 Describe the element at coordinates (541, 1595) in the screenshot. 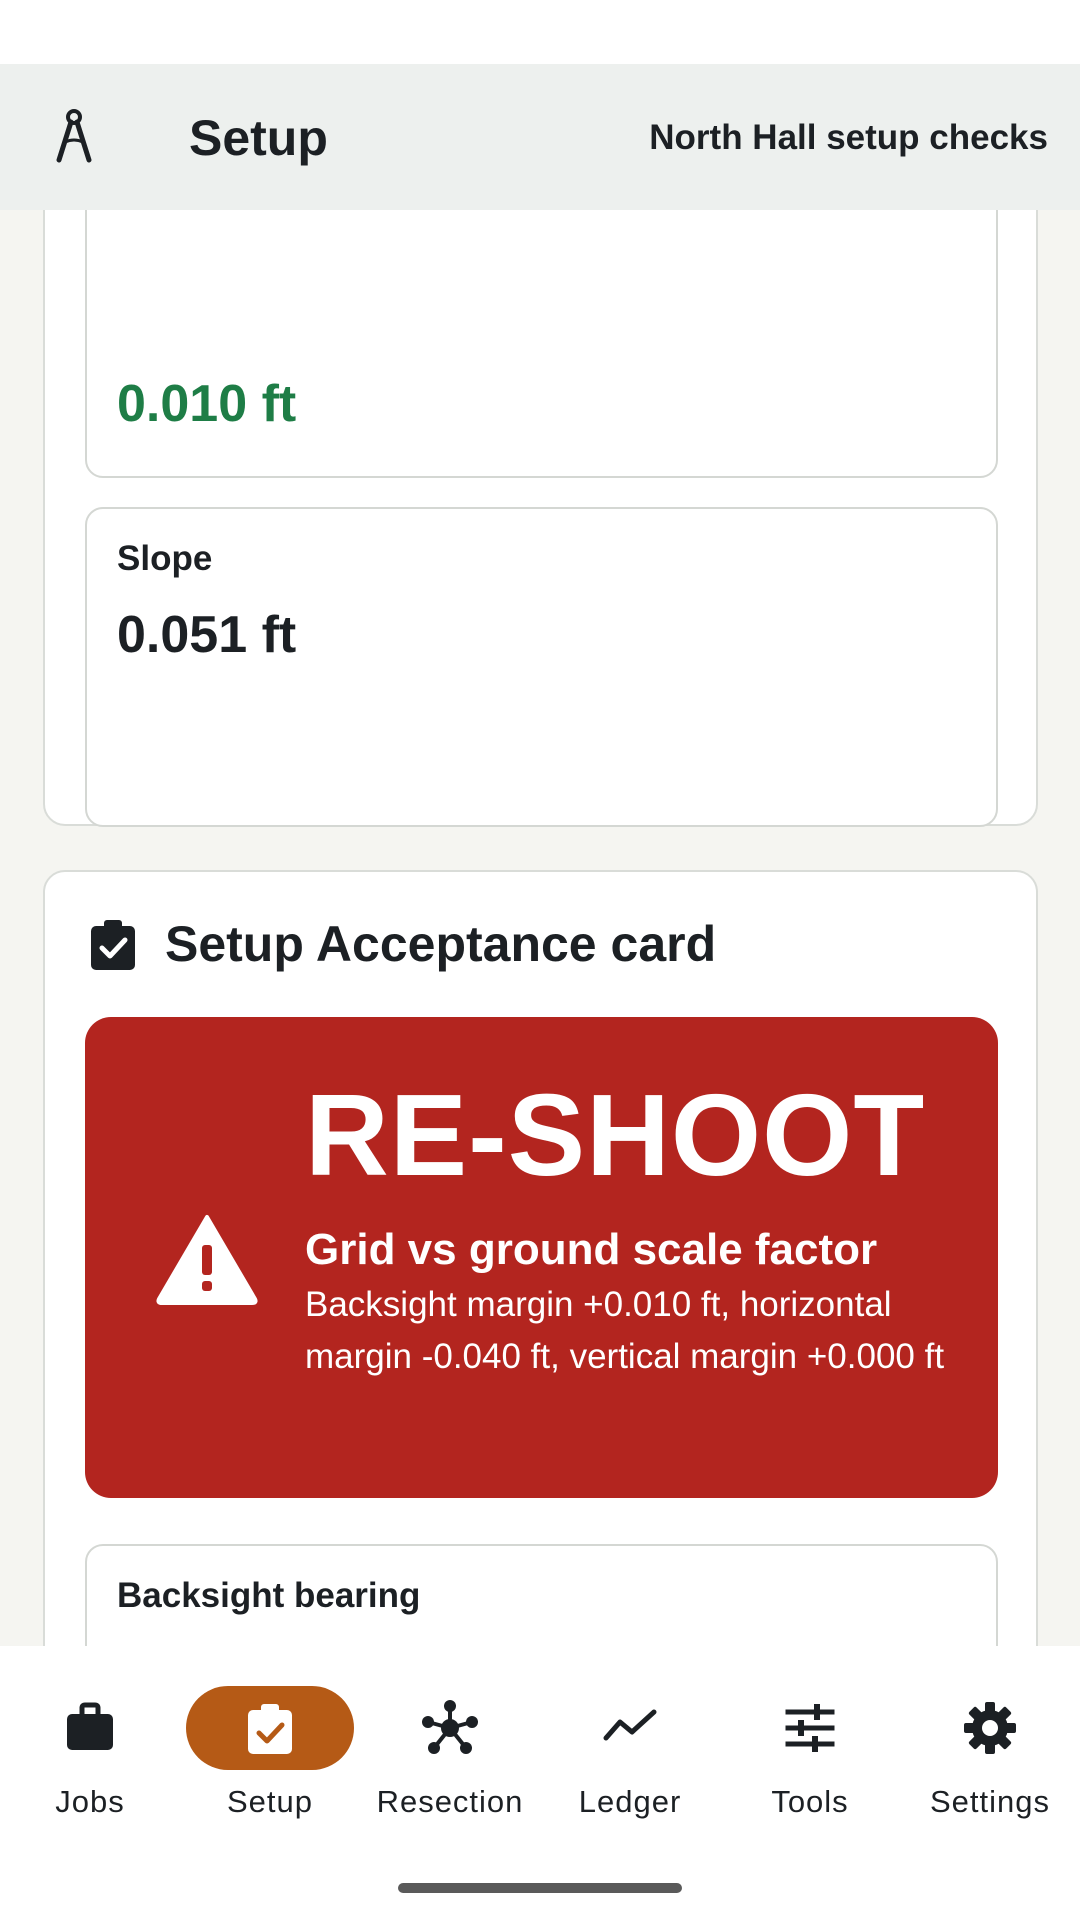

I see `backsight-bearing-card: Backsight bearing` at that location.